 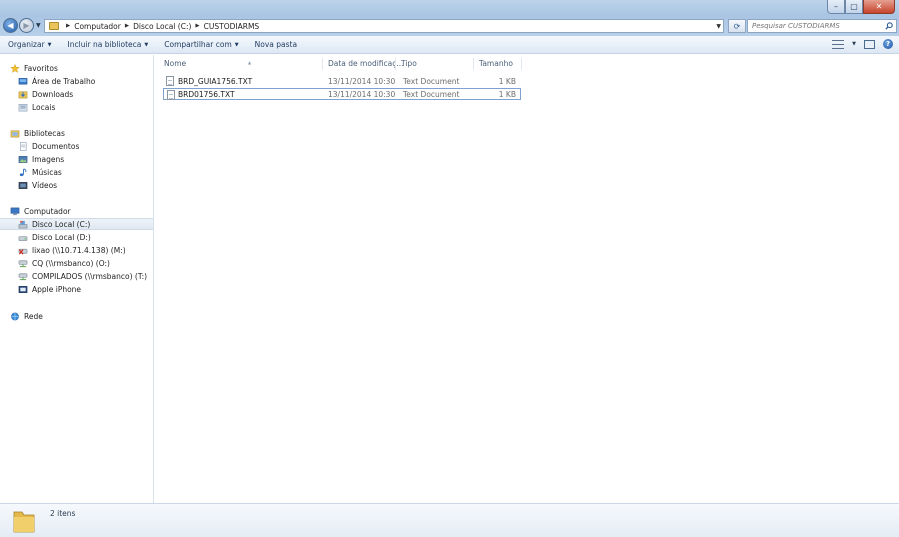 I want to click on file-name: BRD01756.TXT, so click(x=206, y=94).